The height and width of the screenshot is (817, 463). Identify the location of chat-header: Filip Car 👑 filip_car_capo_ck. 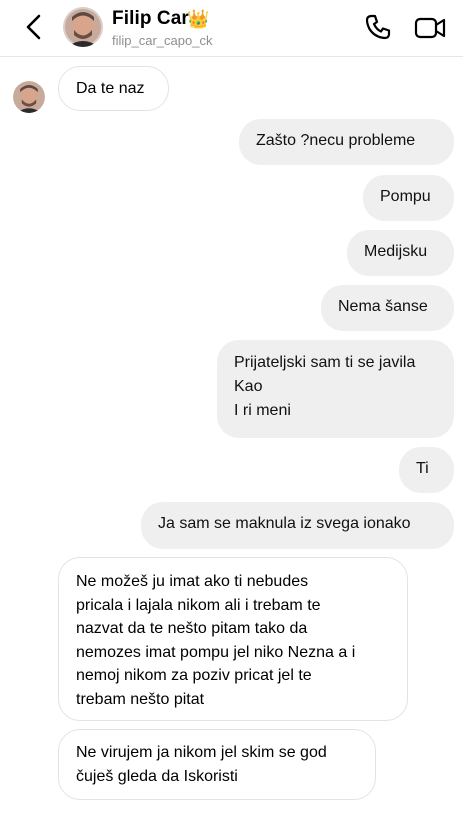
(231, 28).